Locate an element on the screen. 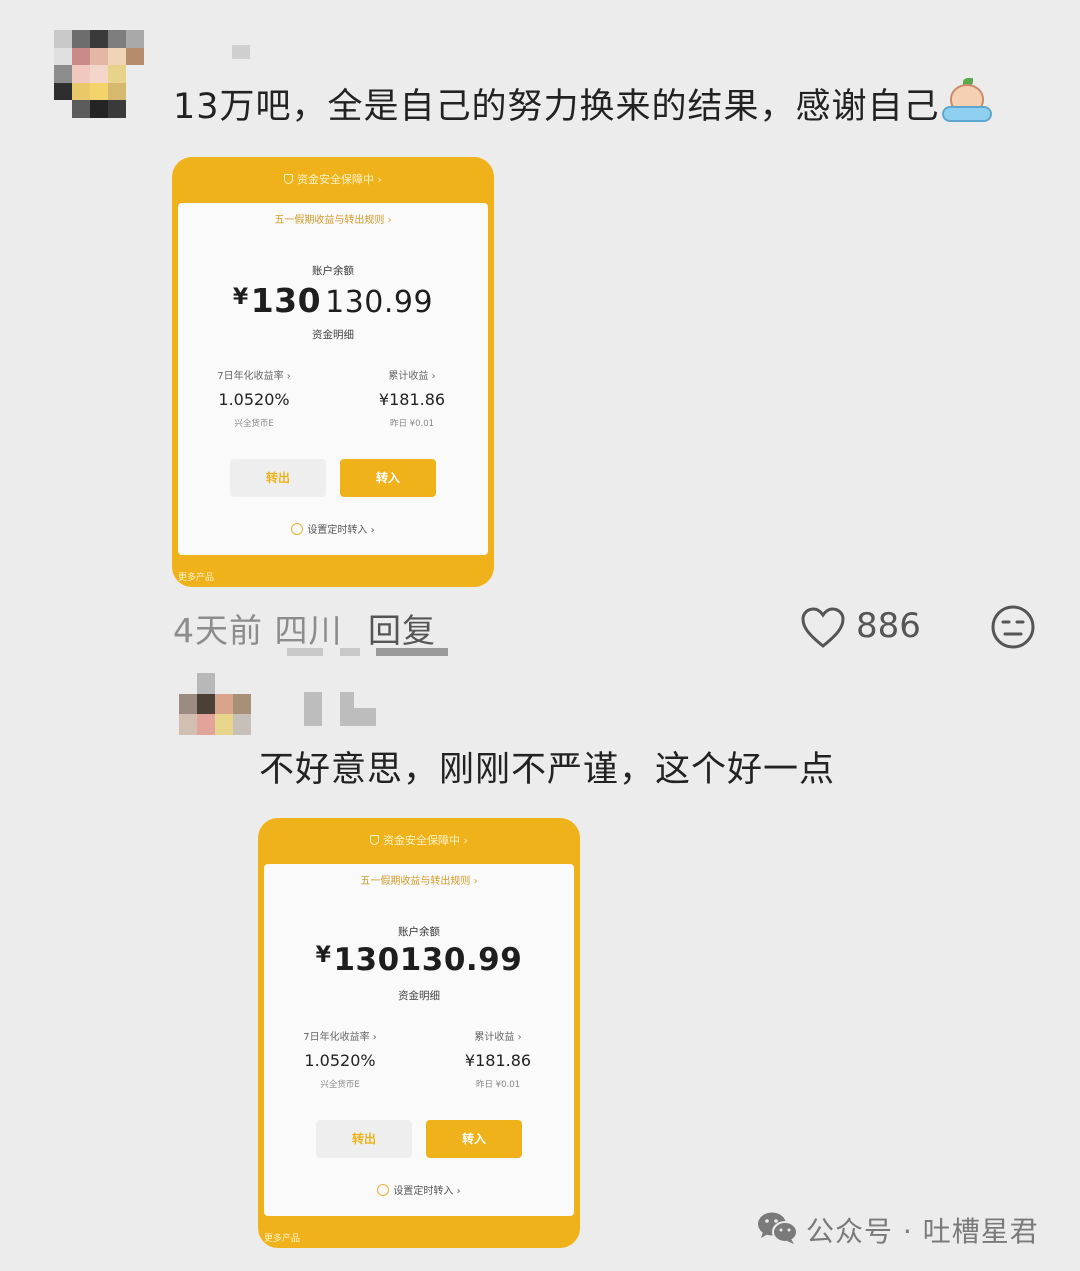 The height and width of the screenshot is (1271, 1080). crying-in-blanket-emoji-icon is located at coordinates (966, 101).